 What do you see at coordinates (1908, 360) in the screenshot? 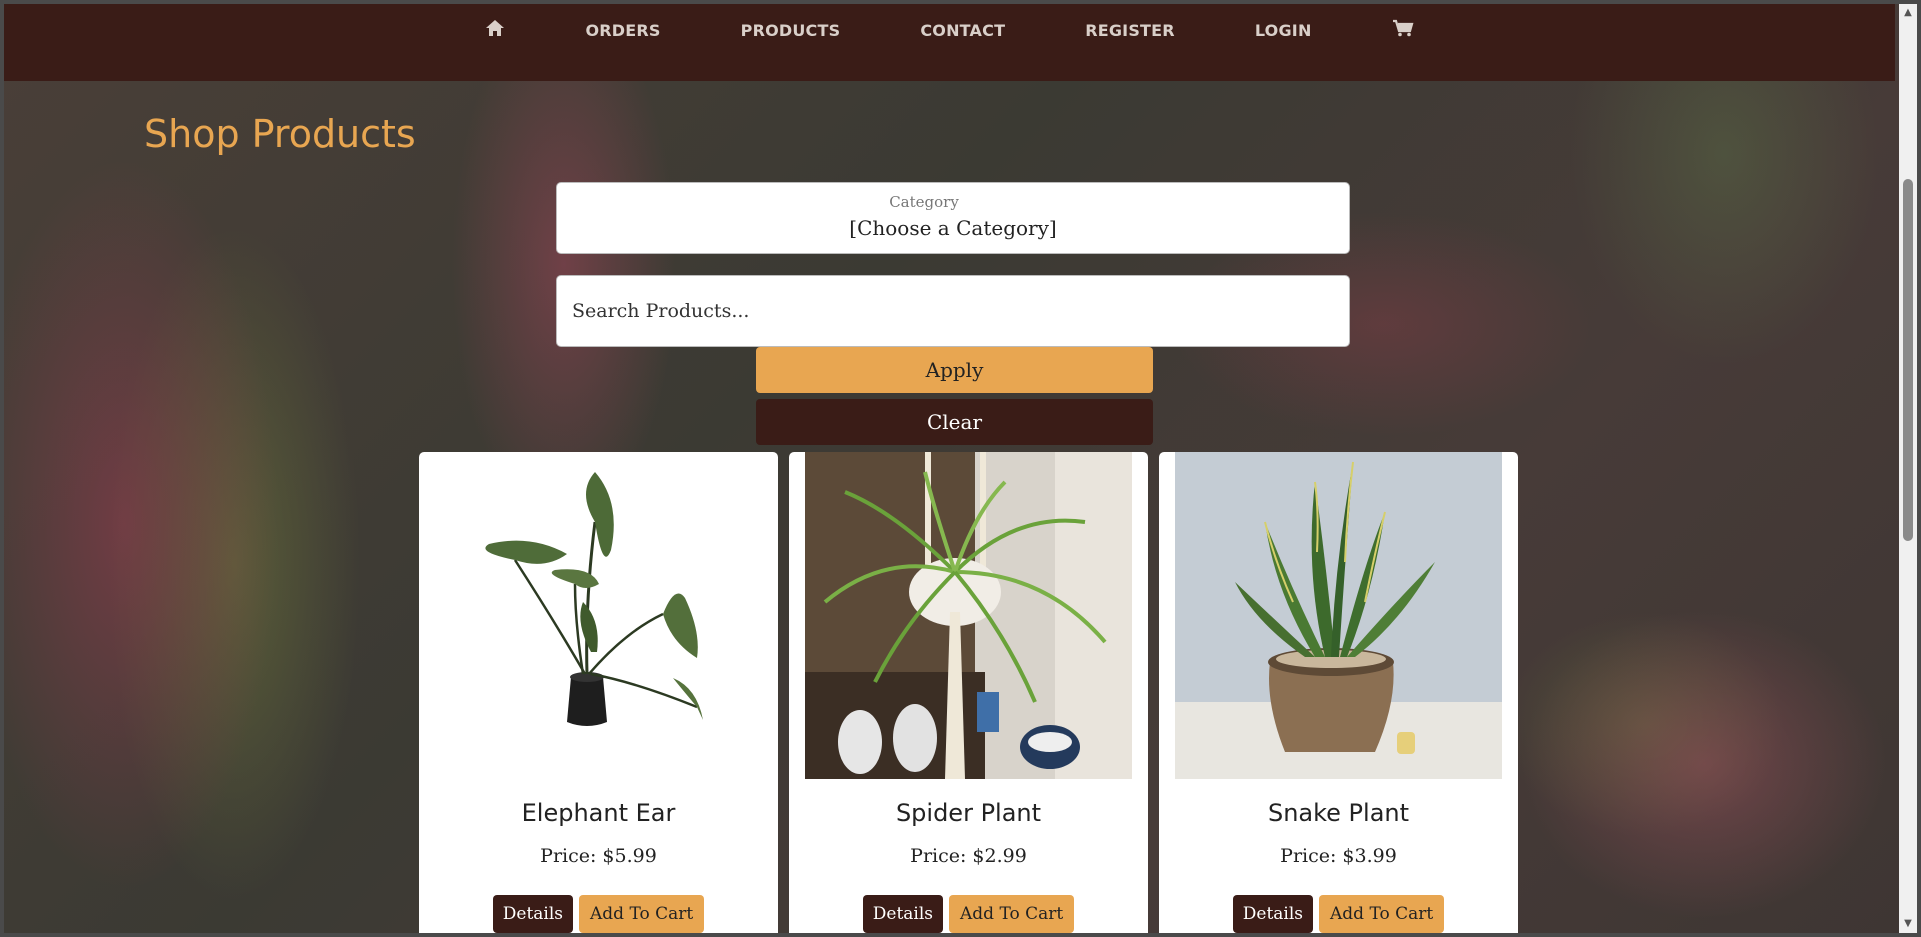
I see `scrollbar-thumb` at bounding box center [1908, 360].